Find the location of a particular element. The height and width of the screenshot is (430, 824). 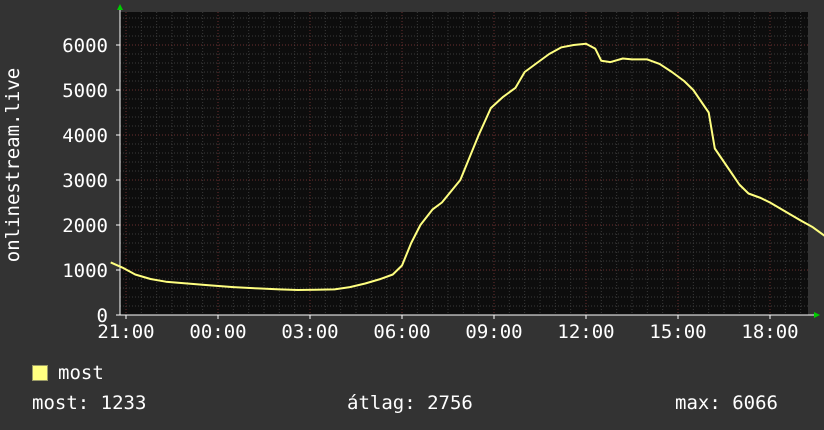

y-tick-label: 1000 is located at coordinates (85, 271).